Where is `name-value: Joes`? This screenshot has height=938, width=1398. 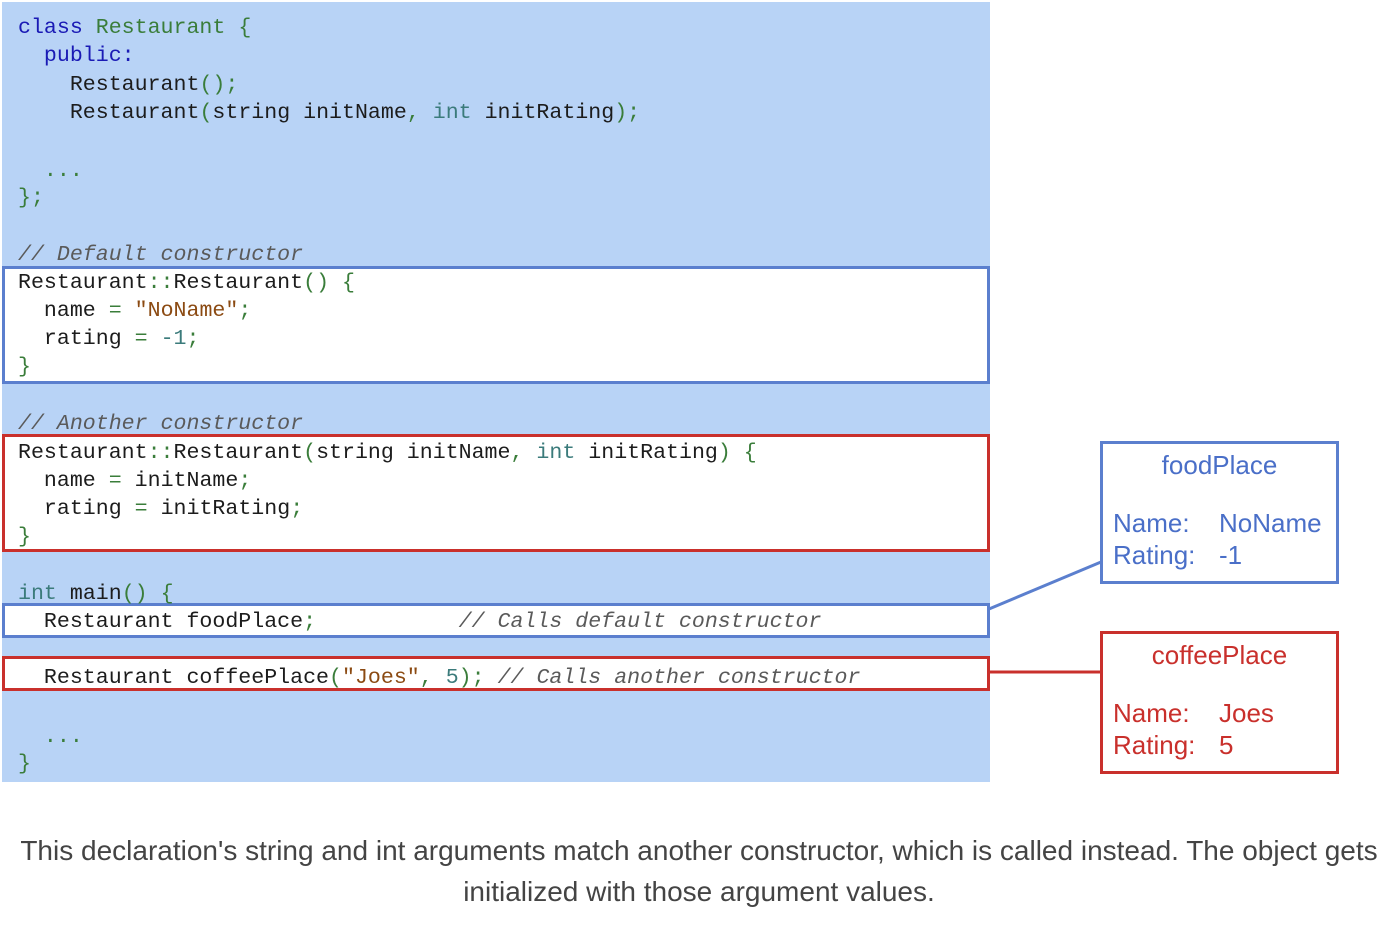 name-value: Joes is located at coordinates (1246, 713).